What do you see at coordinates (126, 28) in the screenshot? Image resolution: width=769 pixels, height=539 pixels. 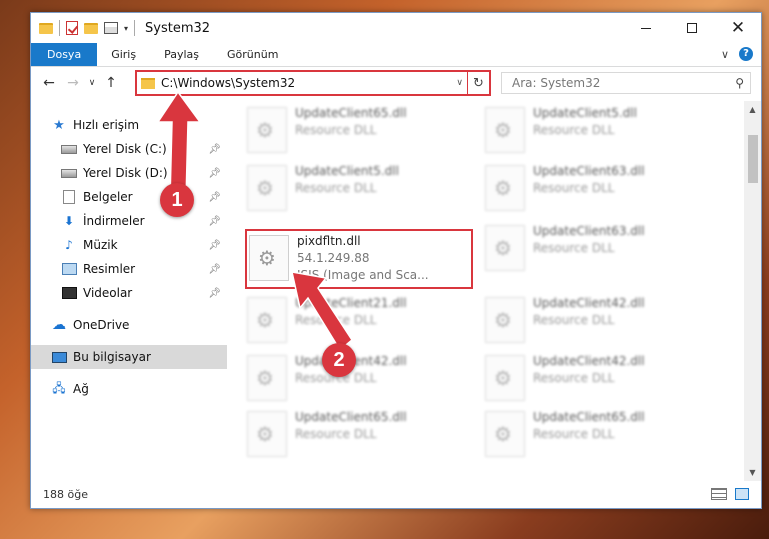 I see `qat-dropdown-icon: ▾` at bounding box center [126, 28].